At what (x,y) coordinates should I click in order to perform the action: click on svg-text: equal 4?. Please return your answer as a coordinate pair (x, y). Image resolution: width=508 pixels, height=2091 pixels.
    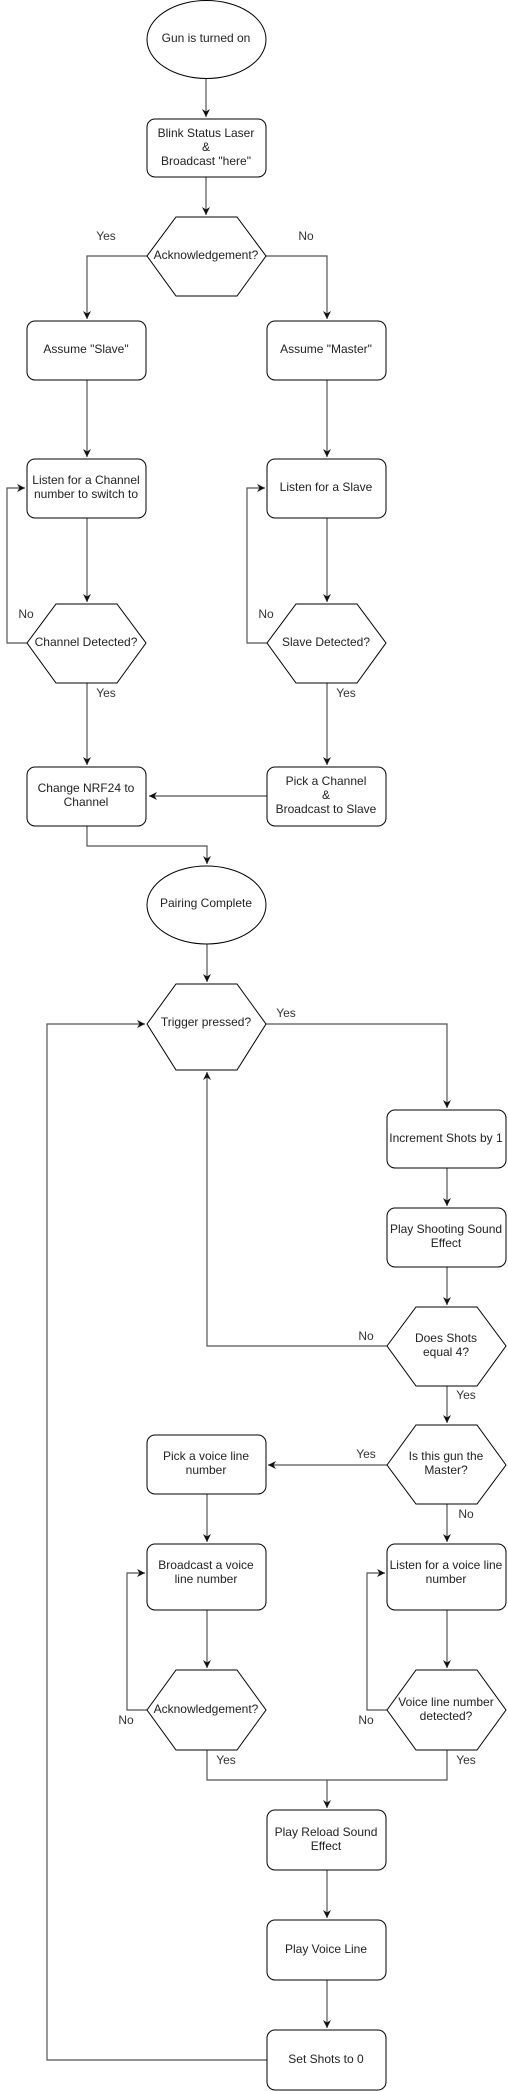
    Looking at the image, I should click on (446, 1352).